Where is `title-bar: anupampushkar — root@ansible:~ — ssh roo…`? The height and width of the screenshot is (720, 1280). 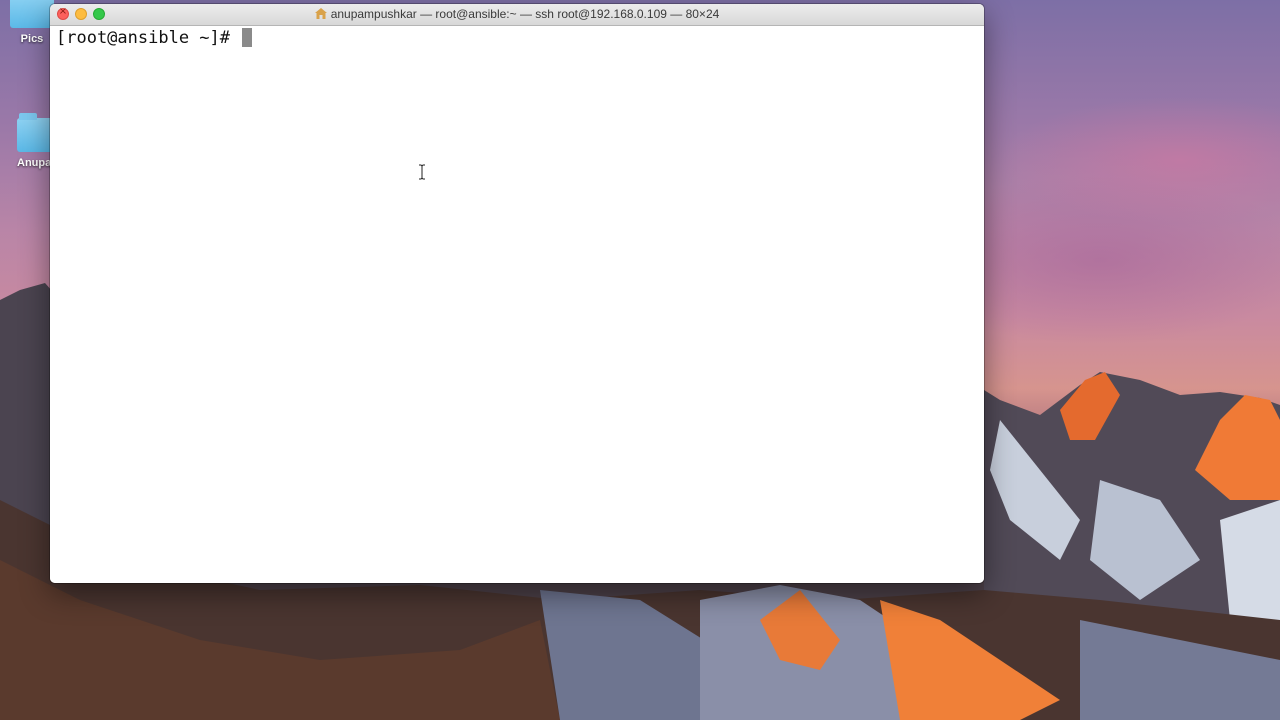 title-bar: anupampushkar — root@ansible:~ — ssh roo… is located at coordinates (517, 15).